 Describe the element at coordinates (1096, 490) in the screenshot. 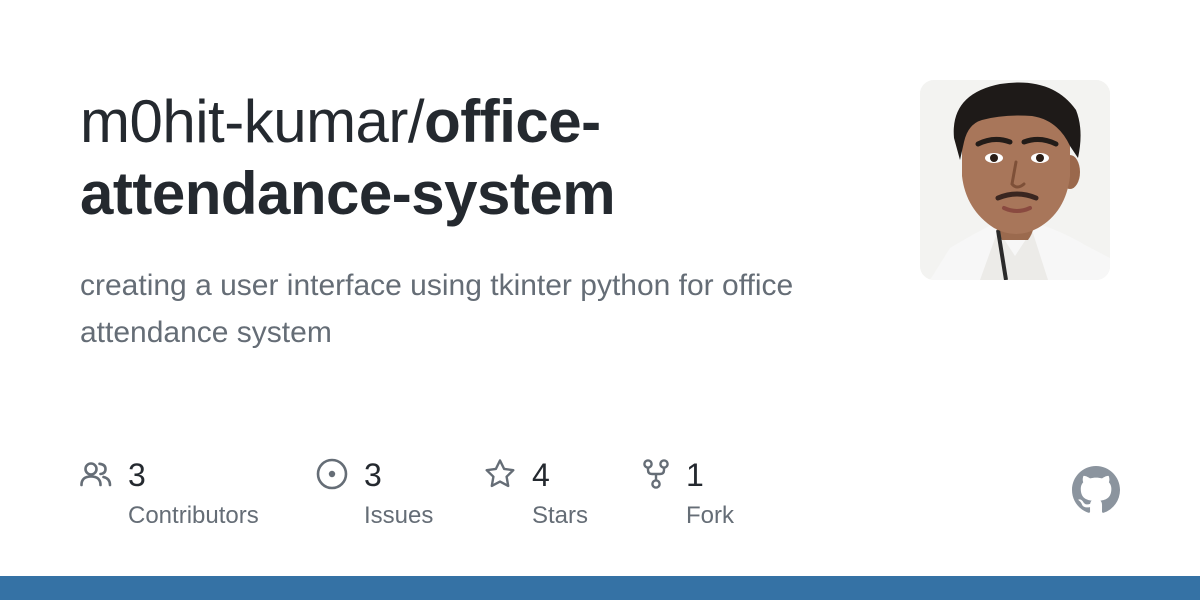

I see `github-mark-icon` at that location.